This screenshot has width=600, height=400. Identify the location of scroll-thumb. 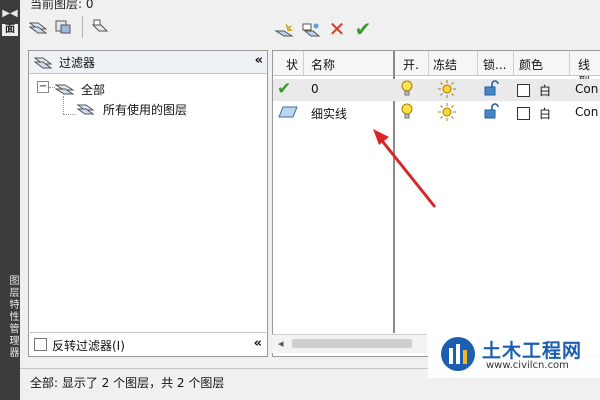
(352, 343).